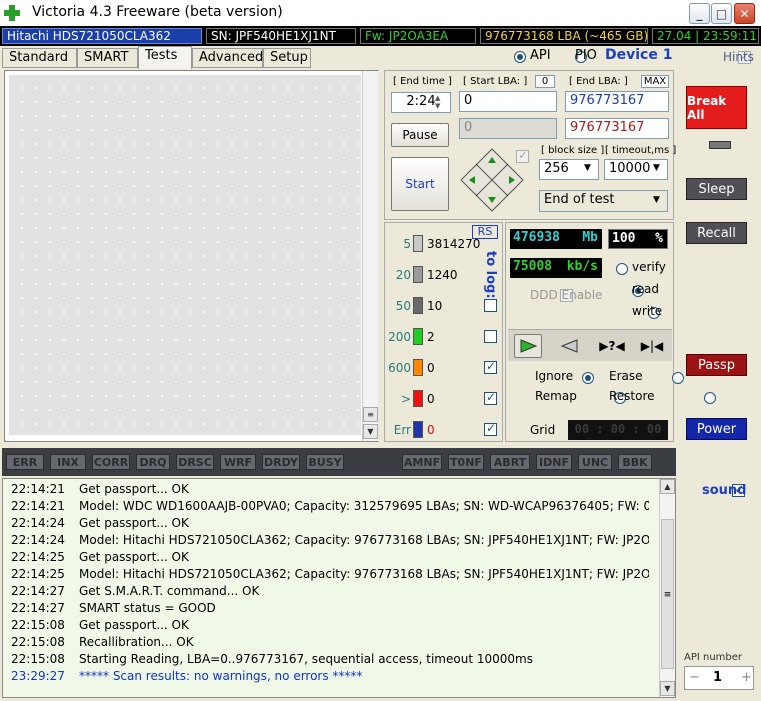  What do you see at coordinates (402, 430) in the screenshot?
I see `sensor-threshold: Err` at bounding box center [402, 430].